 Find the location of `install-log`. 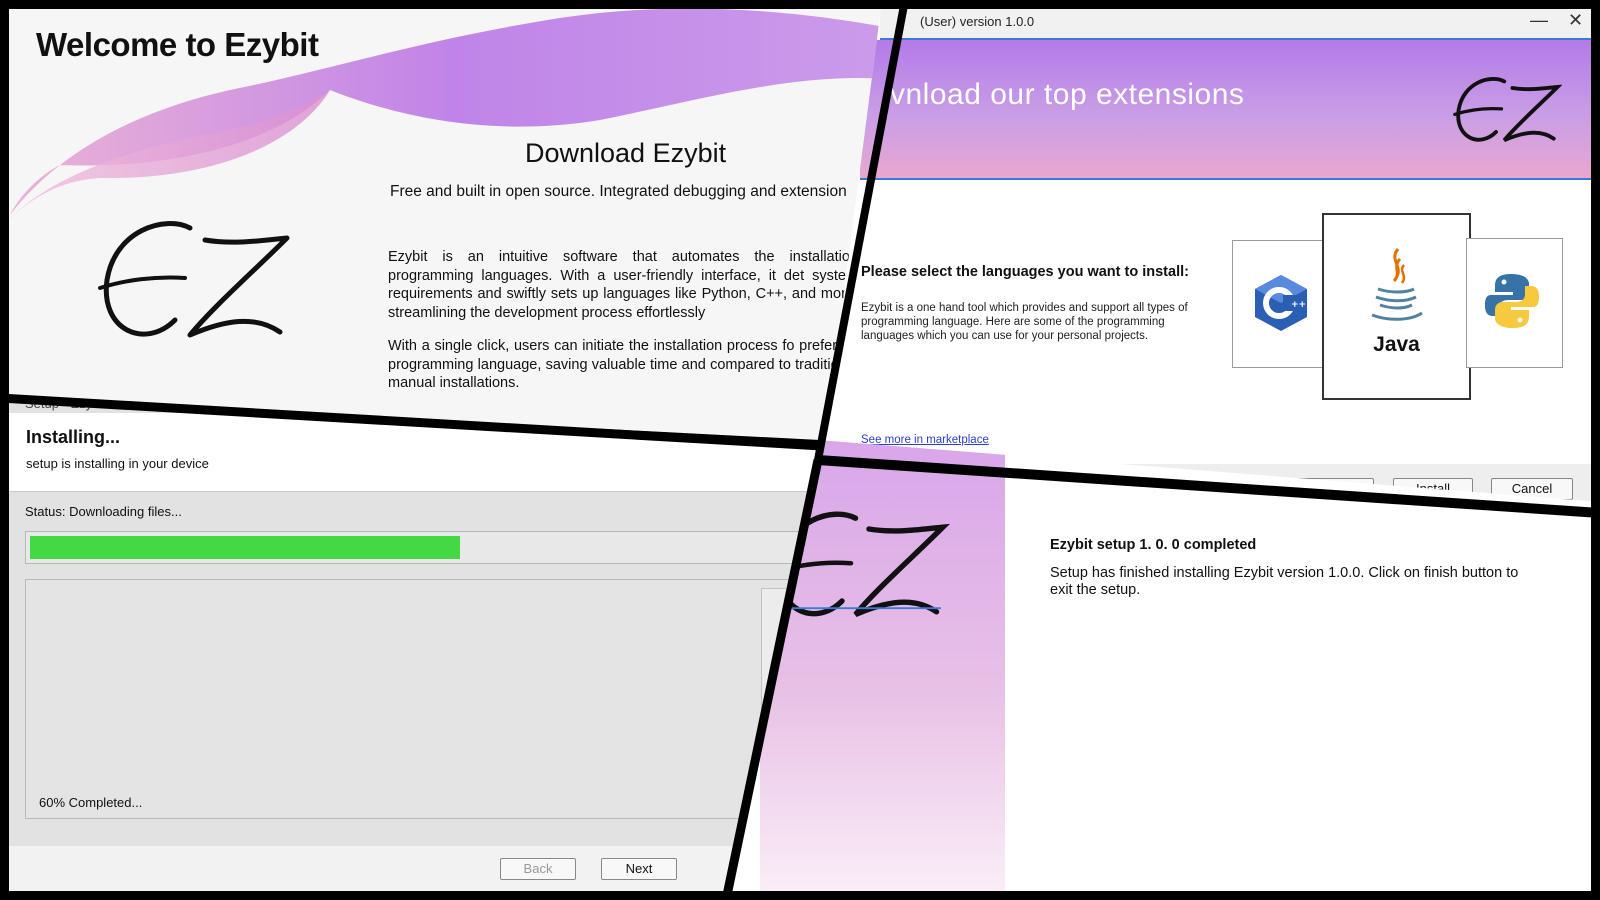

install-log is located at coordinates (421, 699).